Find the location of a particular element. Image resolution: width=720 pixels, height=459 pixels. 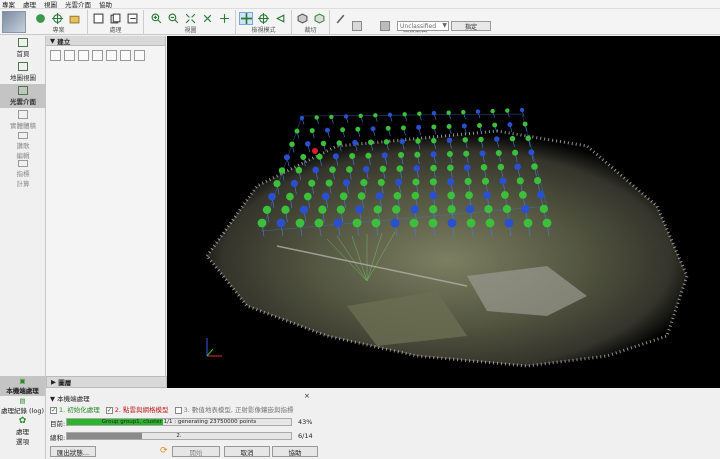

copy-icon is located at coordinates (115, 18).